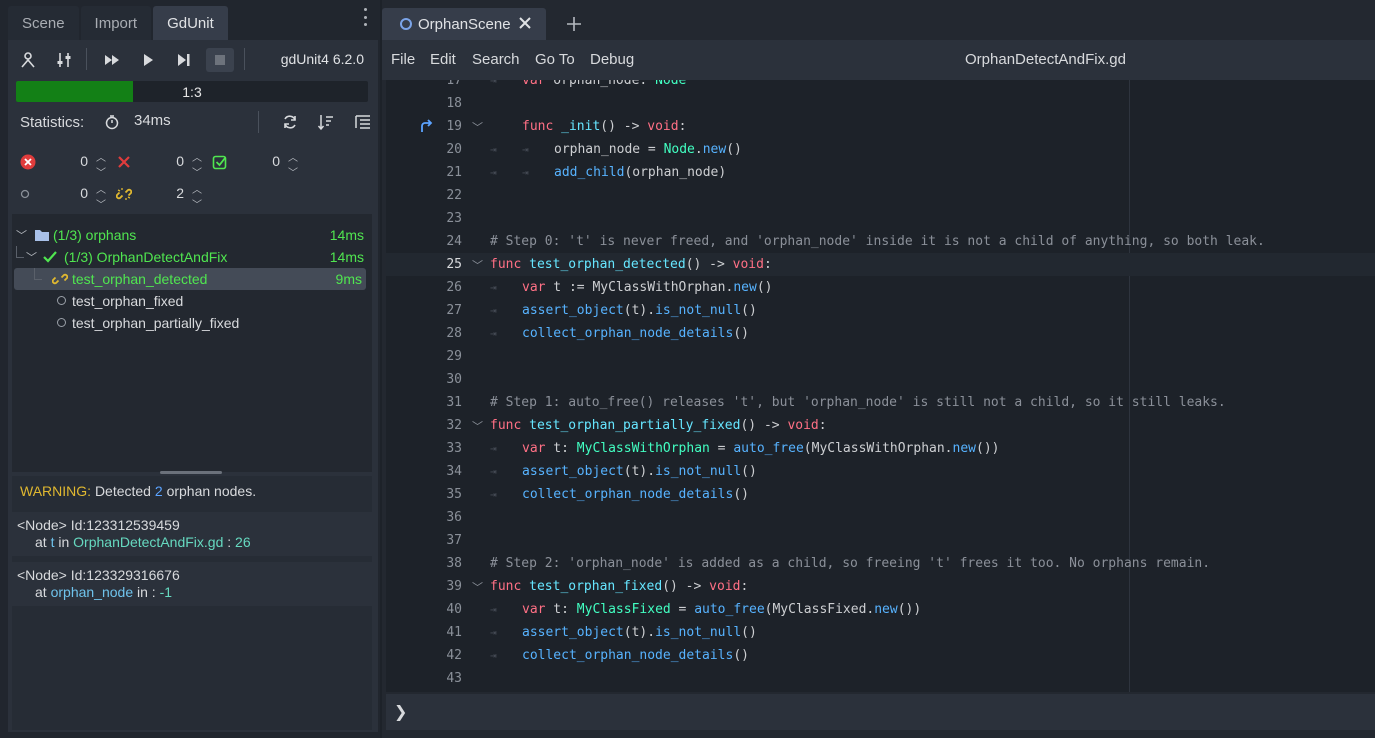  Describe the element at coordinates (64, 196) in the screenshot. I see `skipped-counter: 0 ︿ ﹀` at that location.